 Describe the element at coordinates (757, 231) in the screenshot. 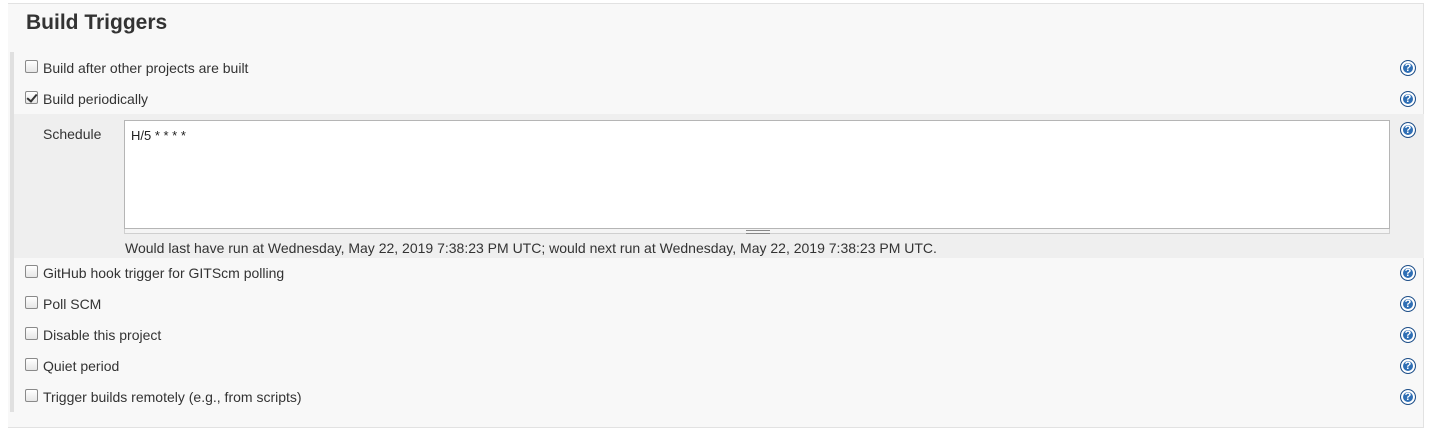

I see `textarea-resize-handle` at that location.